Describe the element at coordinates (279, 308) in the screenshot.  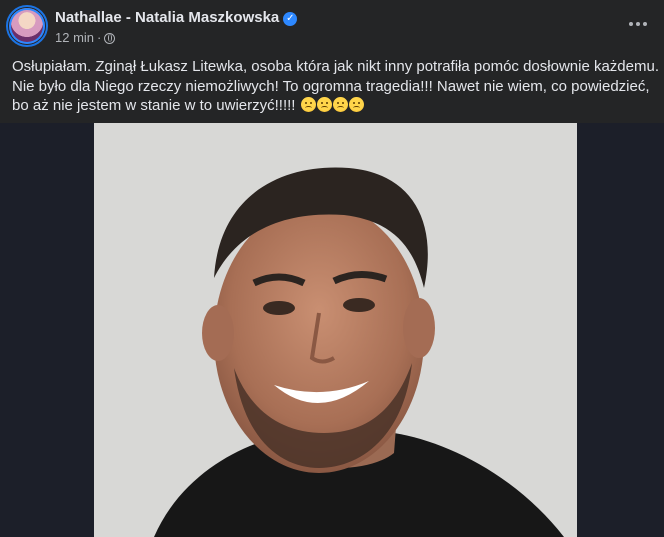
I see `left-eye` at that location.